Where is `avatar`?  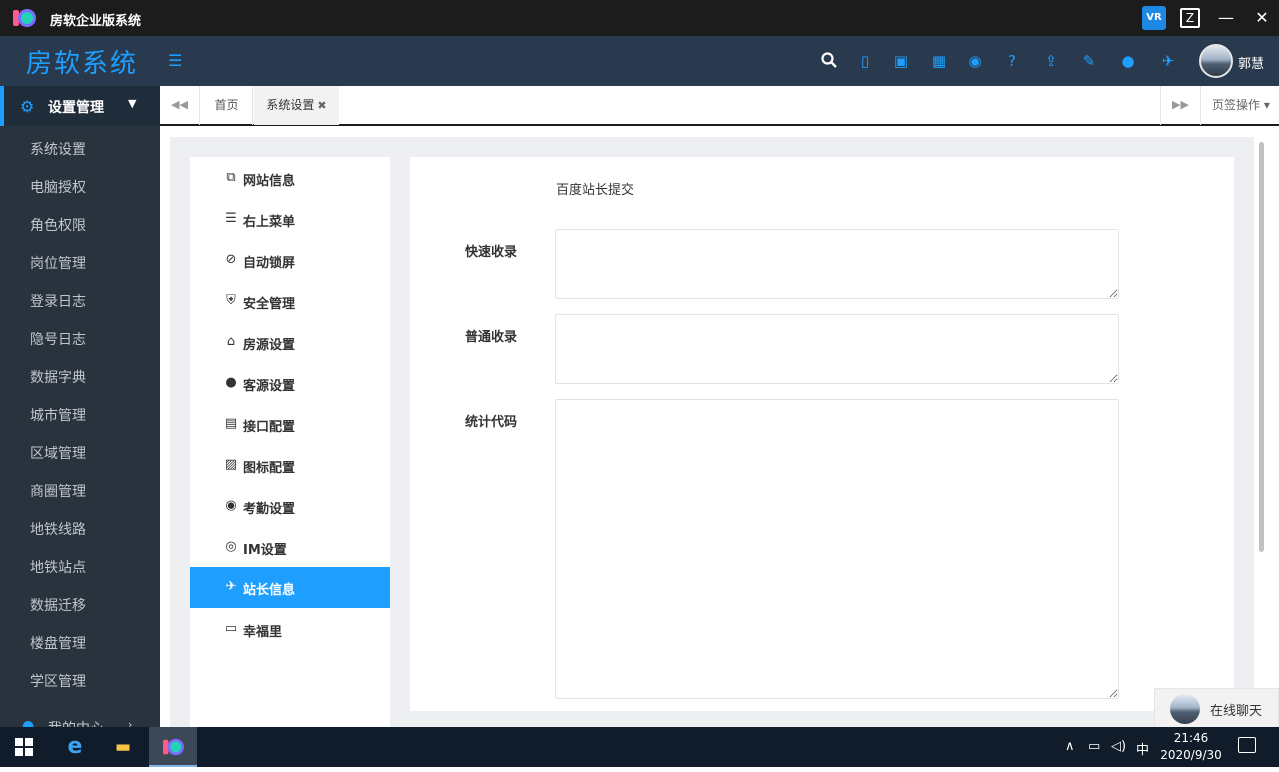 avatar is located at coordinates (1216, 61).